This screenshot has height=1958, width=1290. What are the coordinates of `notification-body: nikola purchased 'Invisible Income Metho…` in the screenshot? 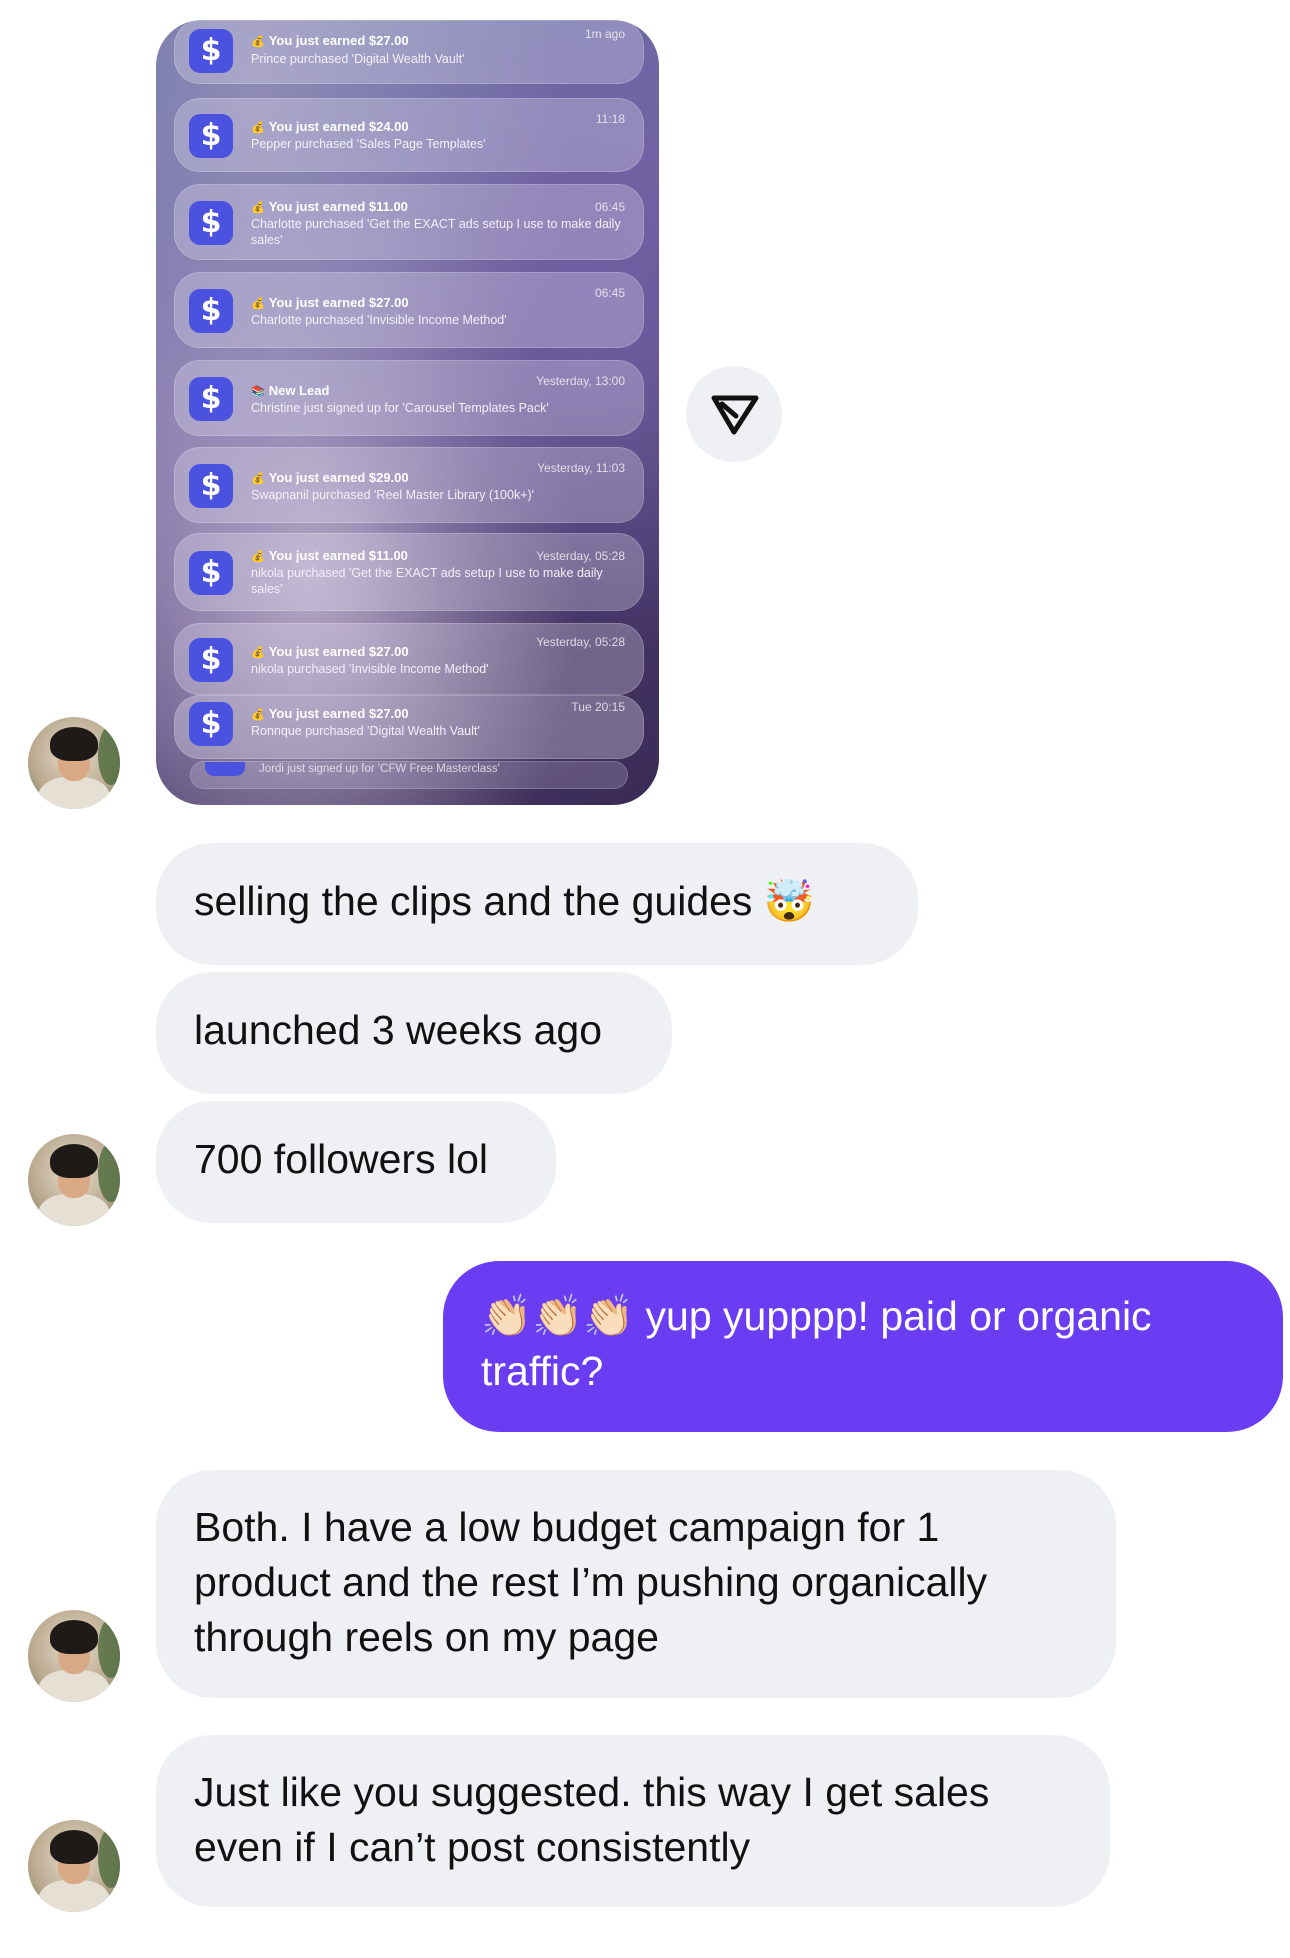 It's located at (370, 669).